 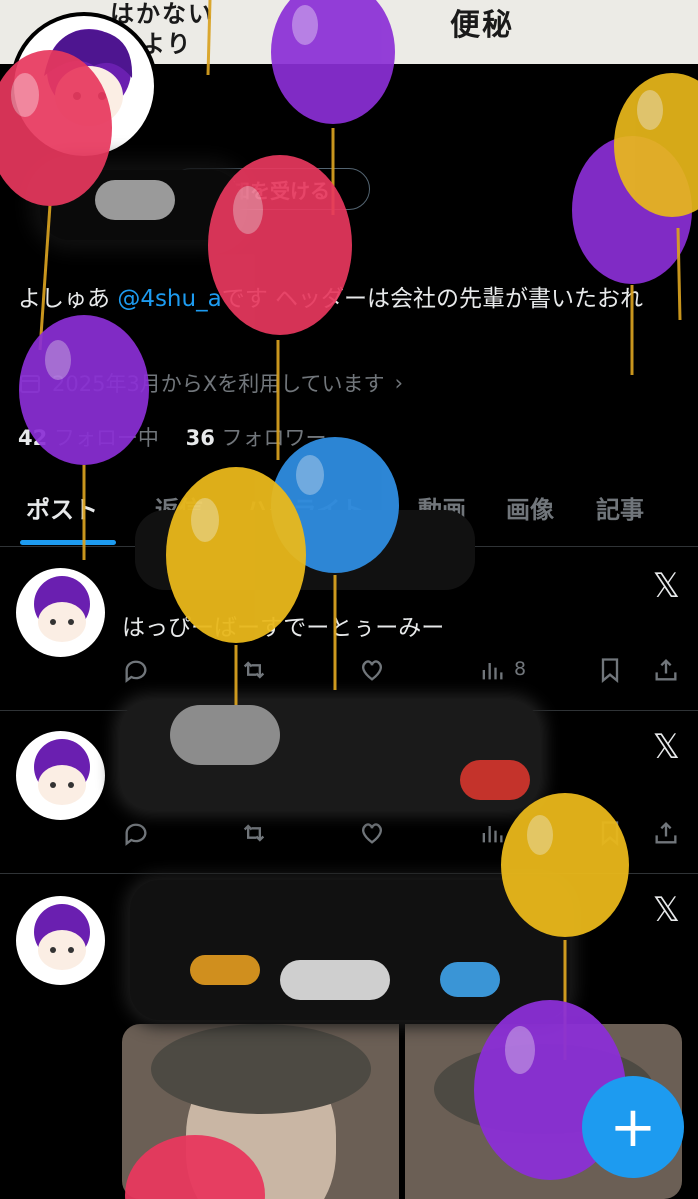 I want to click on post-photo, so click(x=260, y=1111).